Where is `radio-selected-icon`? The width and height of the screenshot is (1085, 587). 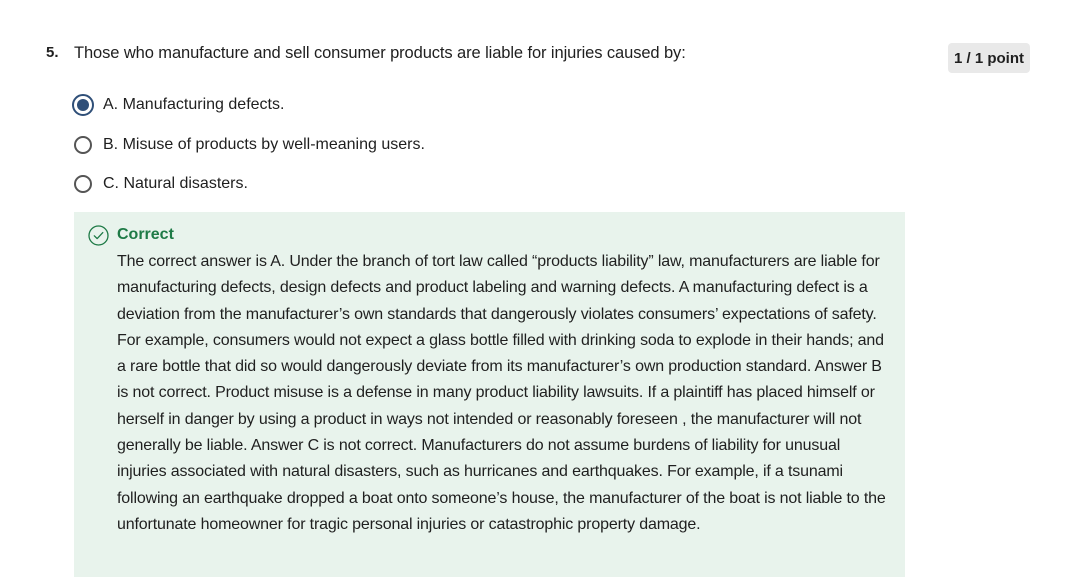 radio-selected-icon is located at coordinates (83, 105).